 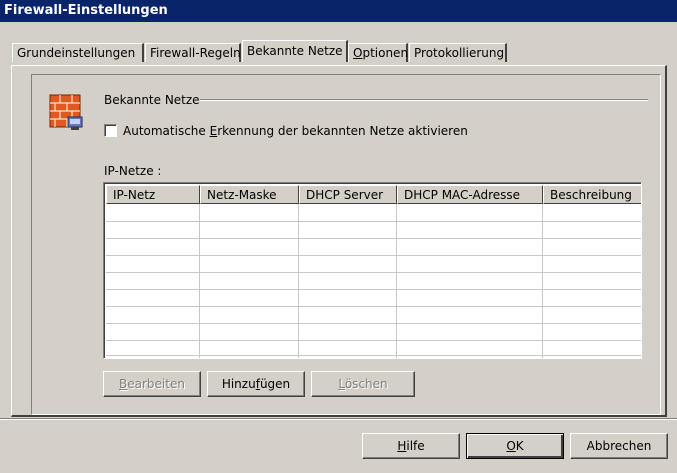 I want to click on column-dhcp-mac: DHCP MAC-Adresse, so click(x=470, y=194).